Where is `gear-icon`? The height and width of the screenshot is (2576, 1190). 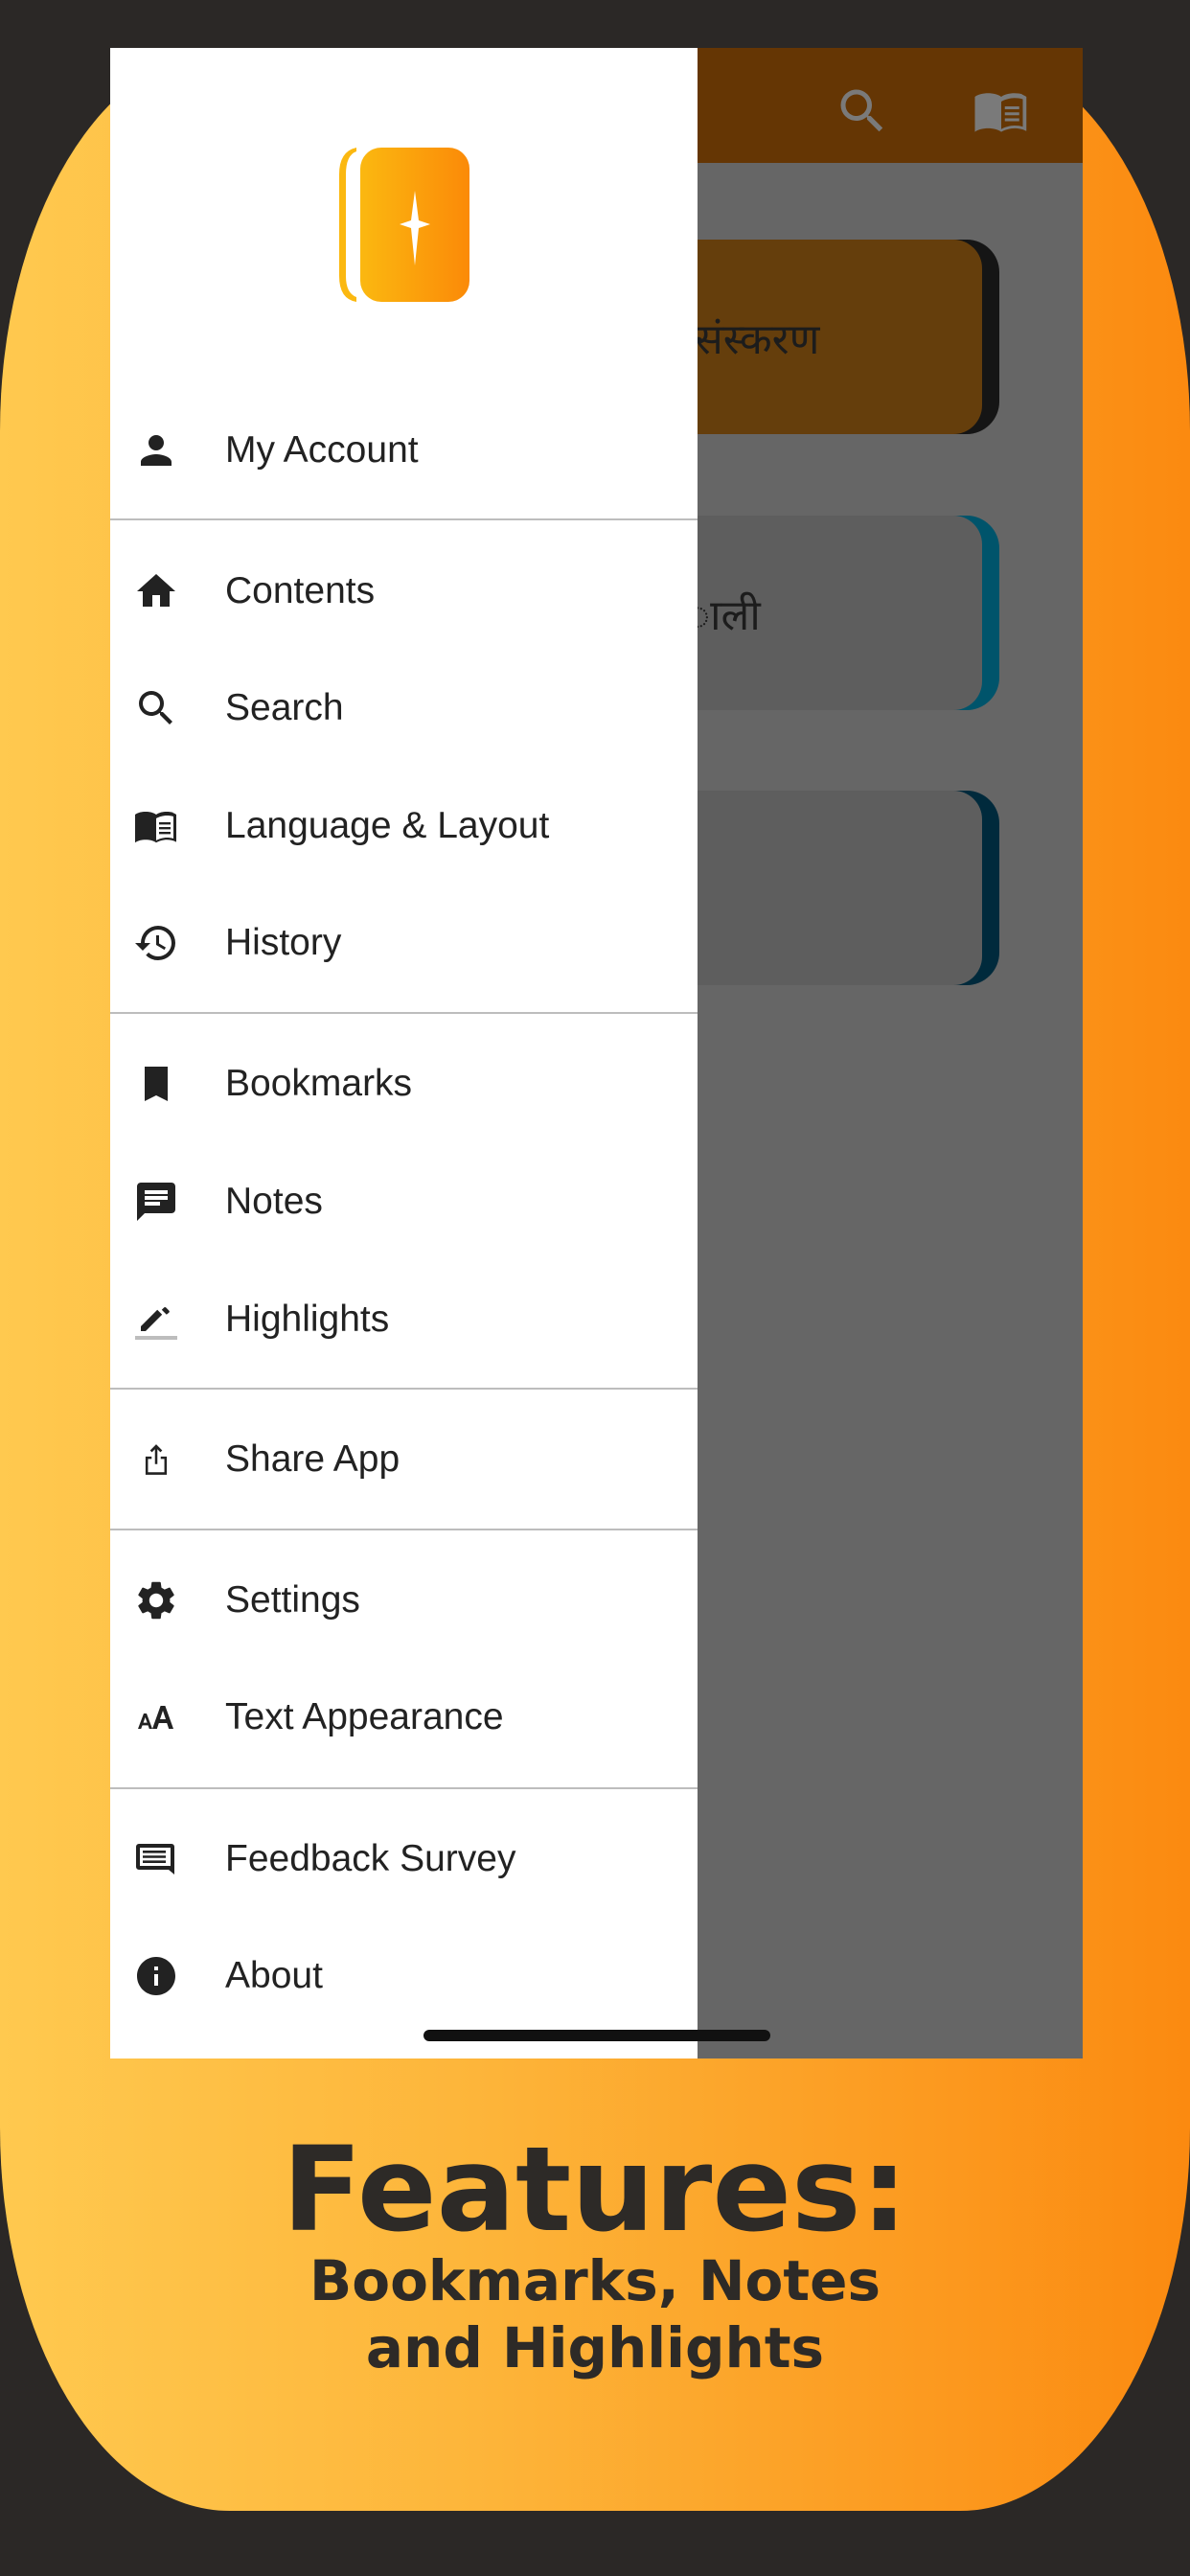
gear-icon is located at coordinates (156, 1600).